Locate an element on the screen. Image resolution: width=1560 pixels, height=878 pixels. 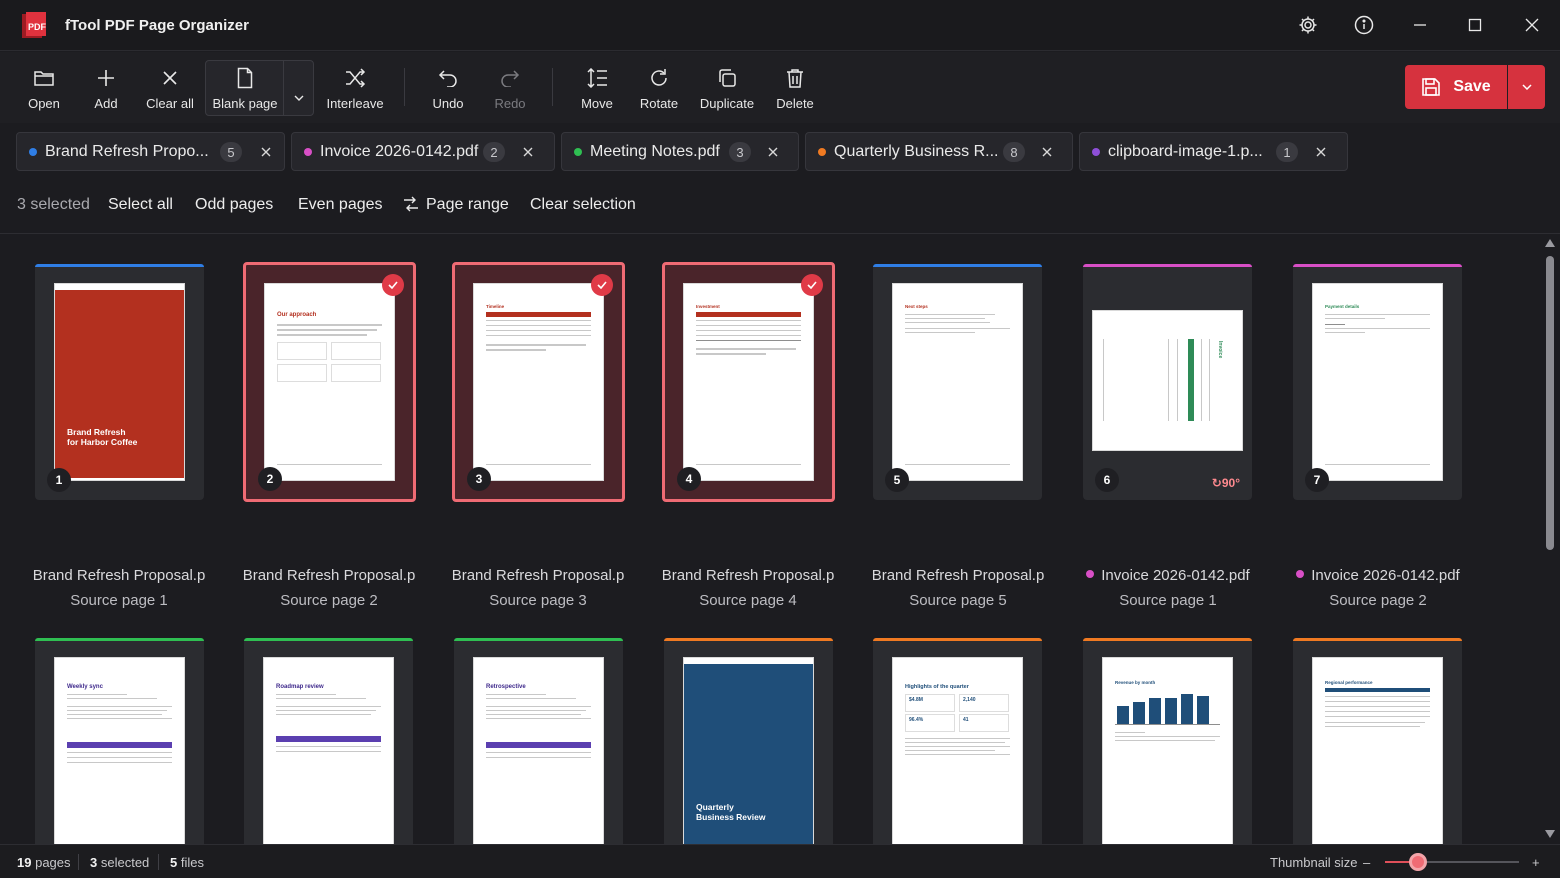
file-tab: Brand Refresh Propo... 5 is located at coordinates (150, 151).